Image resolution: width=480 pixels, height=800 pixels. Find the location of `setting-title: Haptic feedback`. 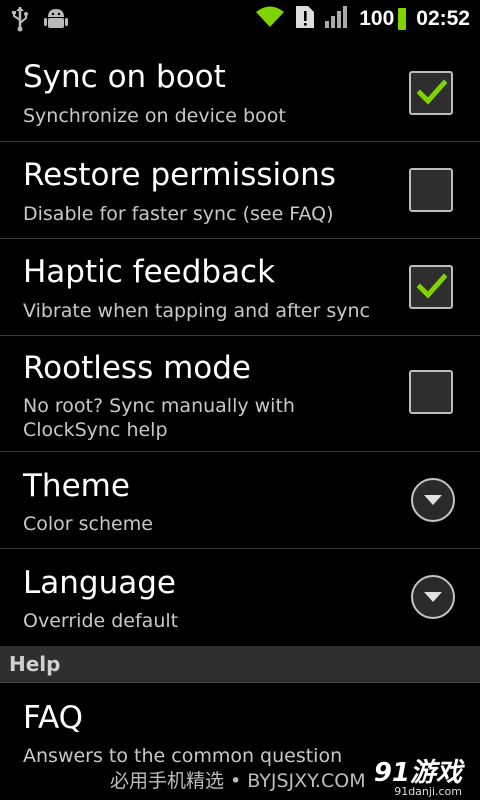

setting-title: Haptic feedback is located at coordinates (149, 272).